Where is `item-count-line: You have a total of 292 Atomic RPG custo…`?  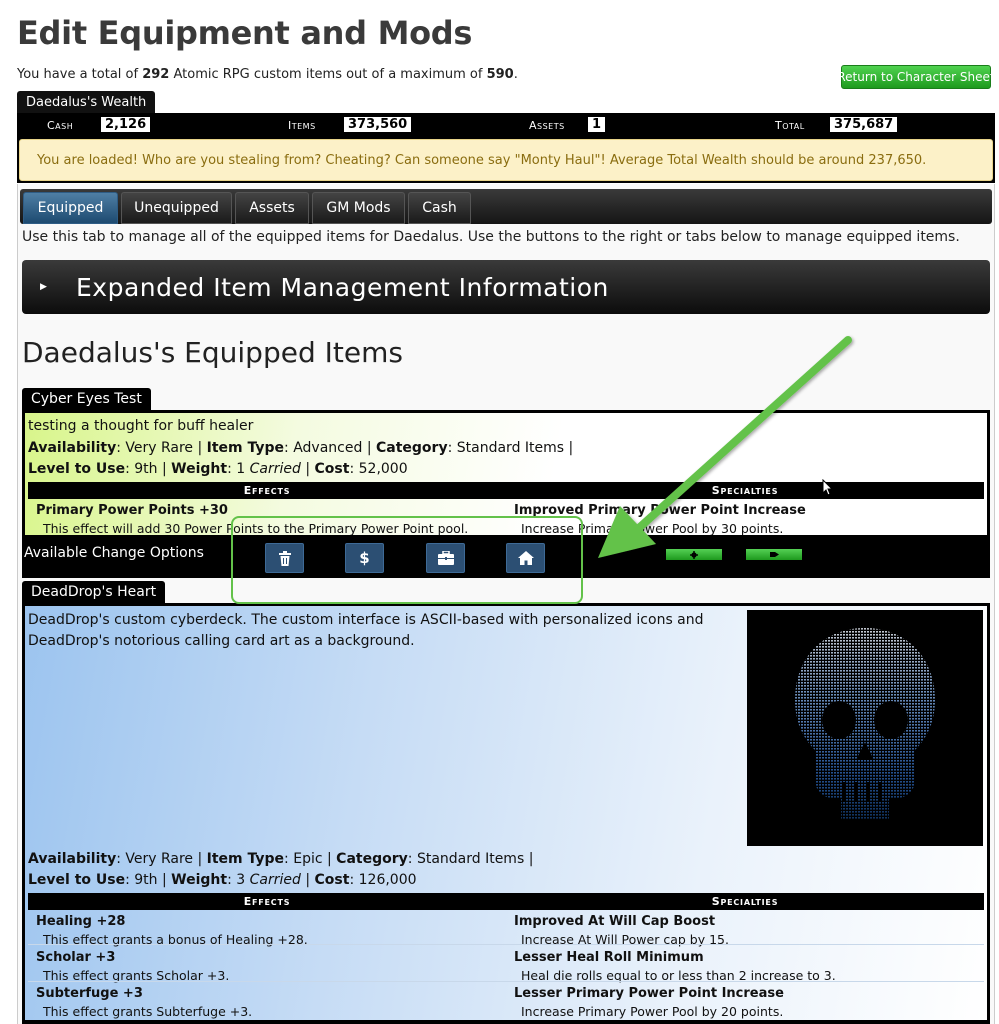 item-count-line: You have a total of 292 Atomic RPG custo… is located at coordinates (267, 74).